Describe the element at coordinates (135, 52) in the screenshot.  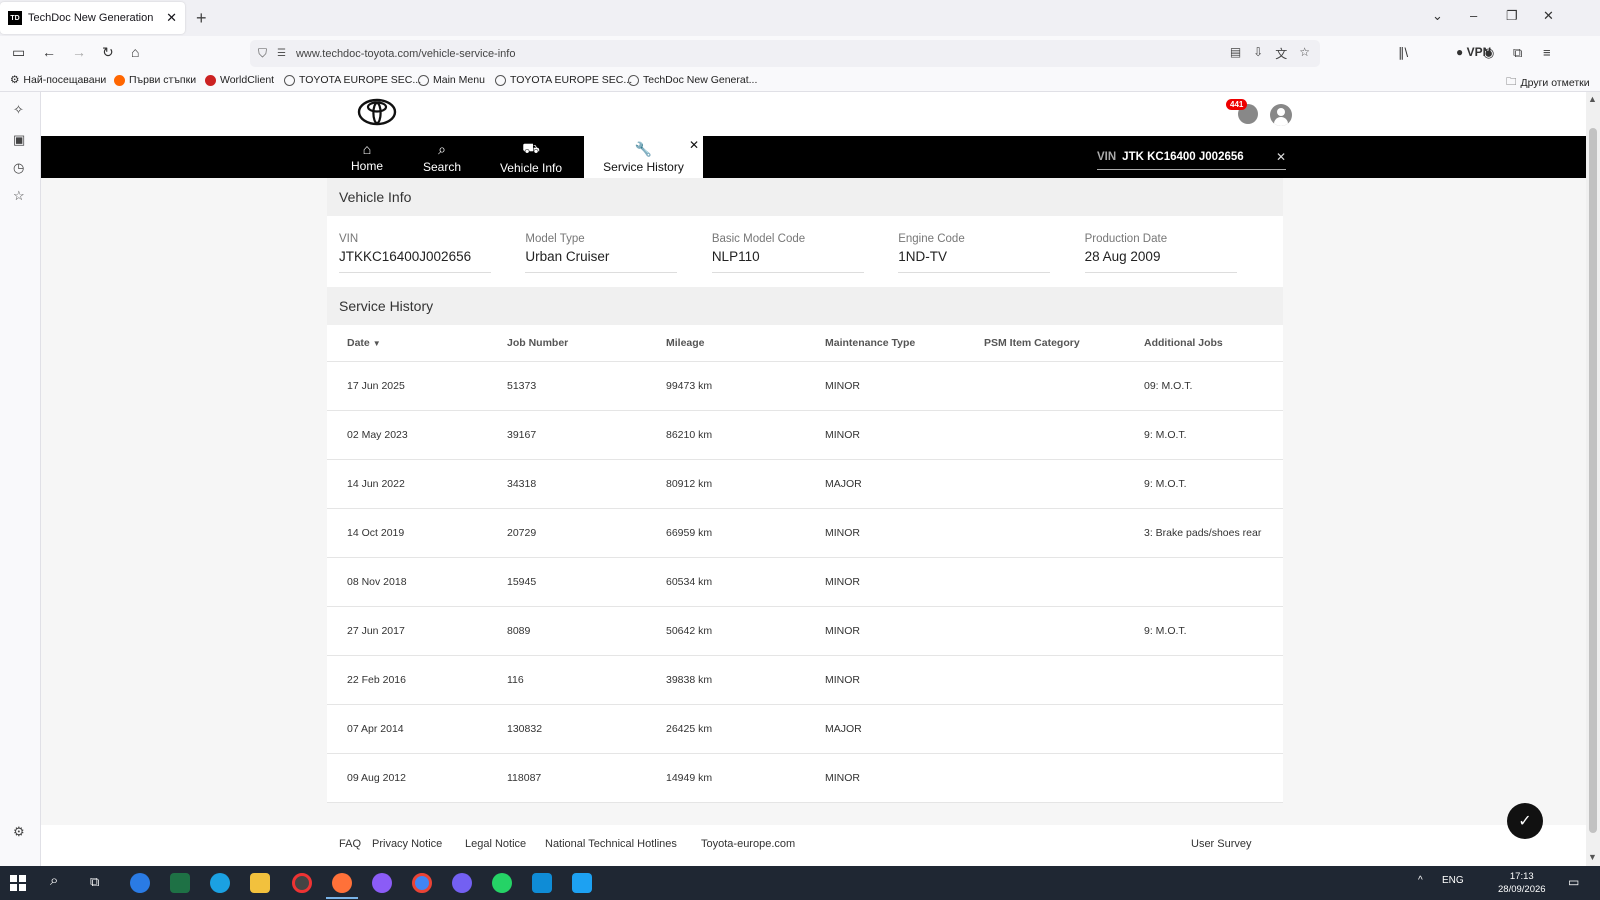
I see `home-browser-icon: ⌂` at that location.